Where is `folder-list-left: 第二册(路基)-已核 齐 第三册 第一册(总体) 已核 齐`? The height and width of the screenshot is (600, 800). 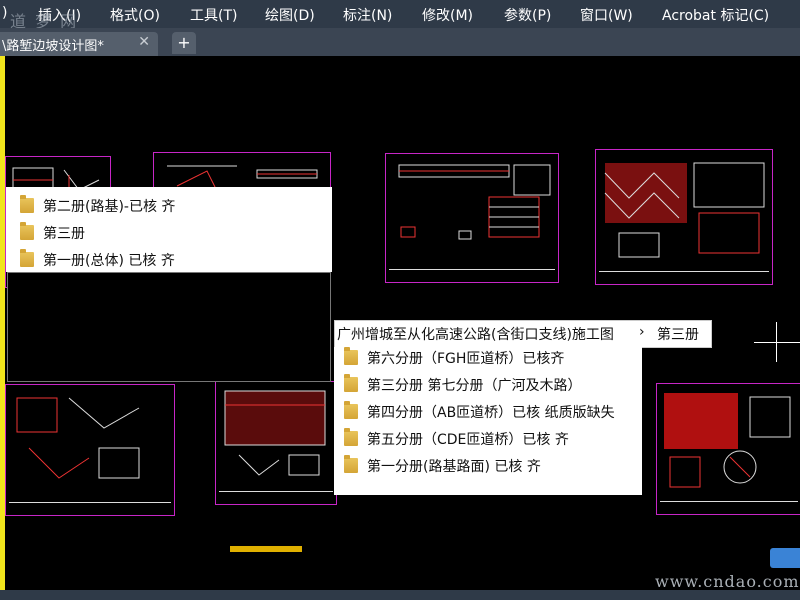 folder-list-left: 第二册(路基)-已核 齐 第三册 第一册(总体) 已核 齐 is located at coordinates (169, 229).